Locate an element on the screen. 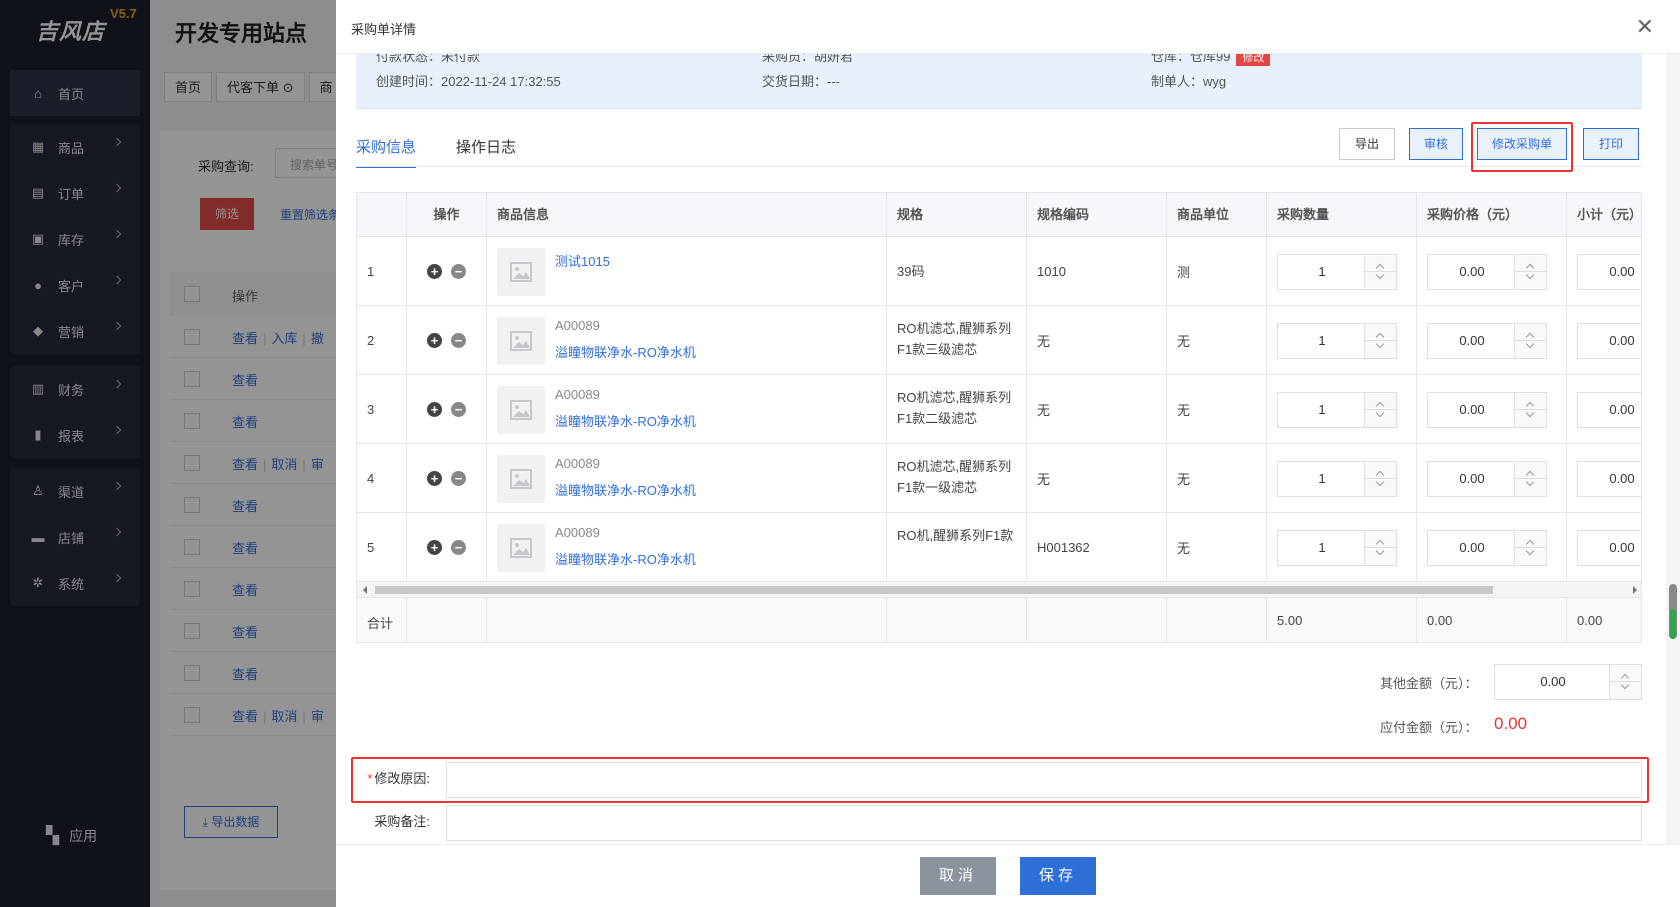 This screenshot has height=907, width=1680. unit-text: 无 is located at coordinates (1184, 410).